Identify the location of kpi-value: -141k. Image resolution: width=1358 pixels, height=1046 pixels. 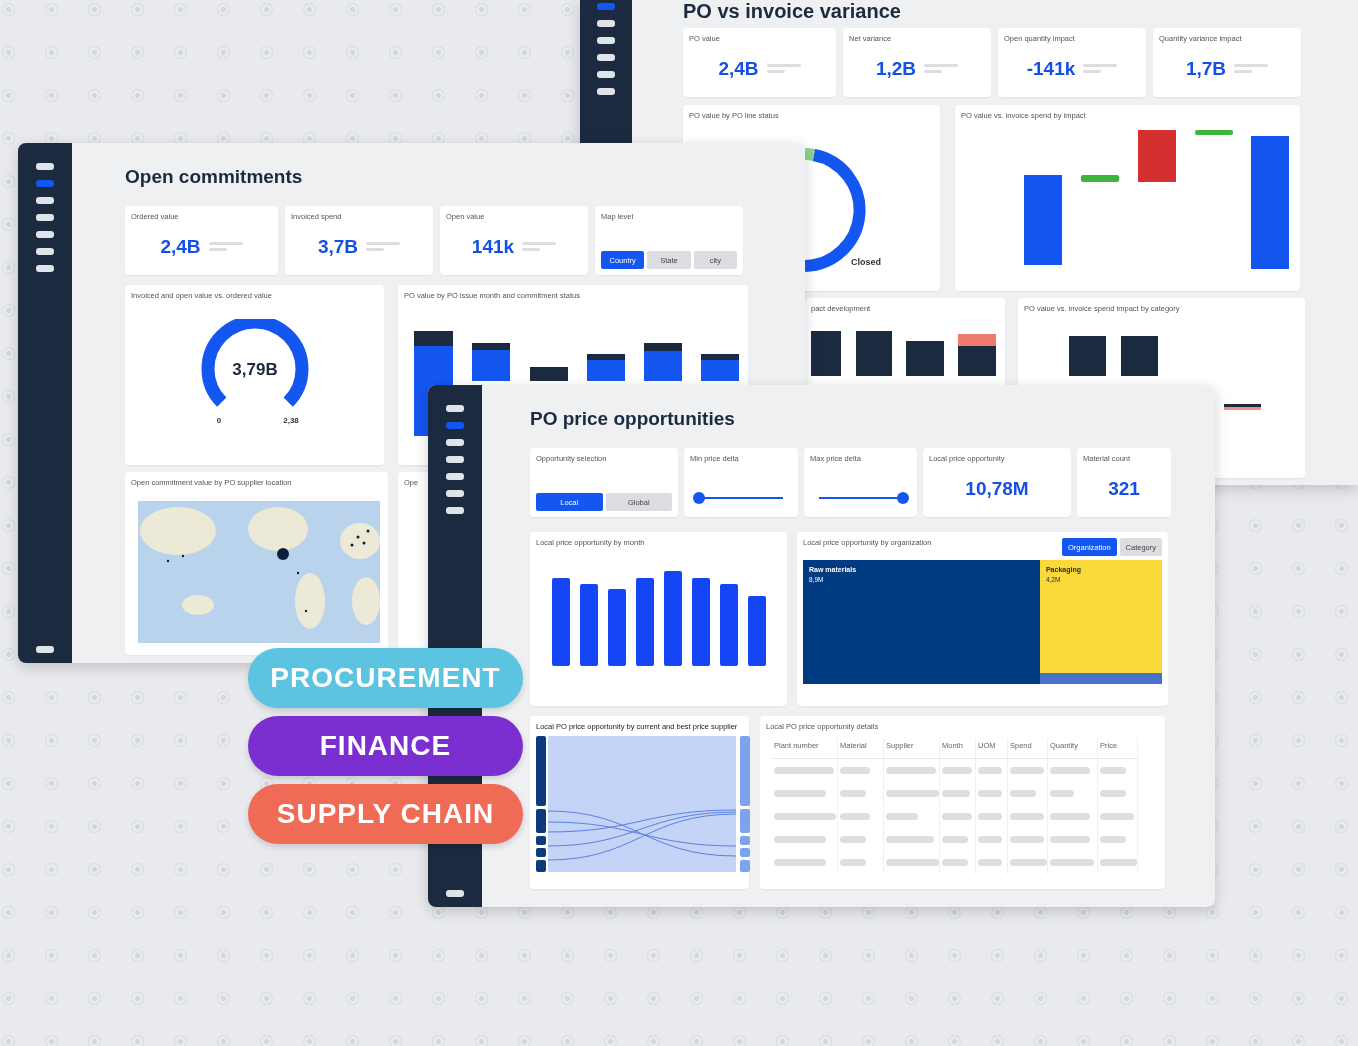
(1051, 68).